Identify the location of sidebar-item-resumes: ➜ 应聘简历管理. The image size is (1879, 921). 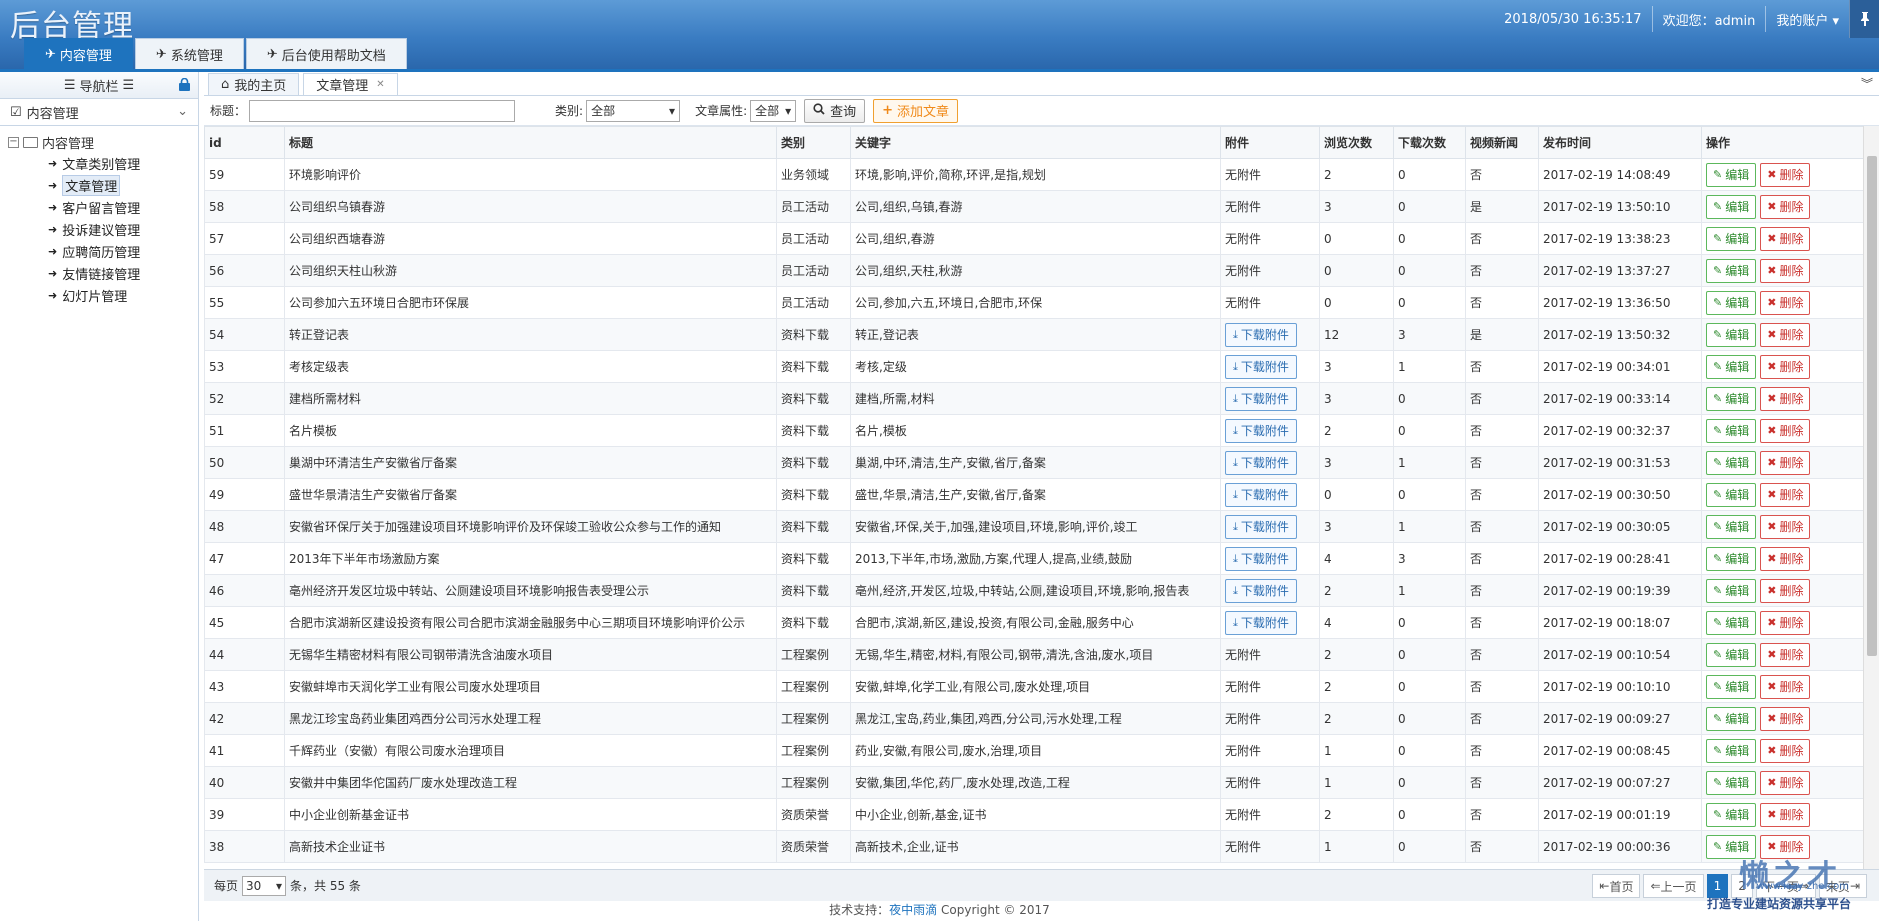
(103, 251).